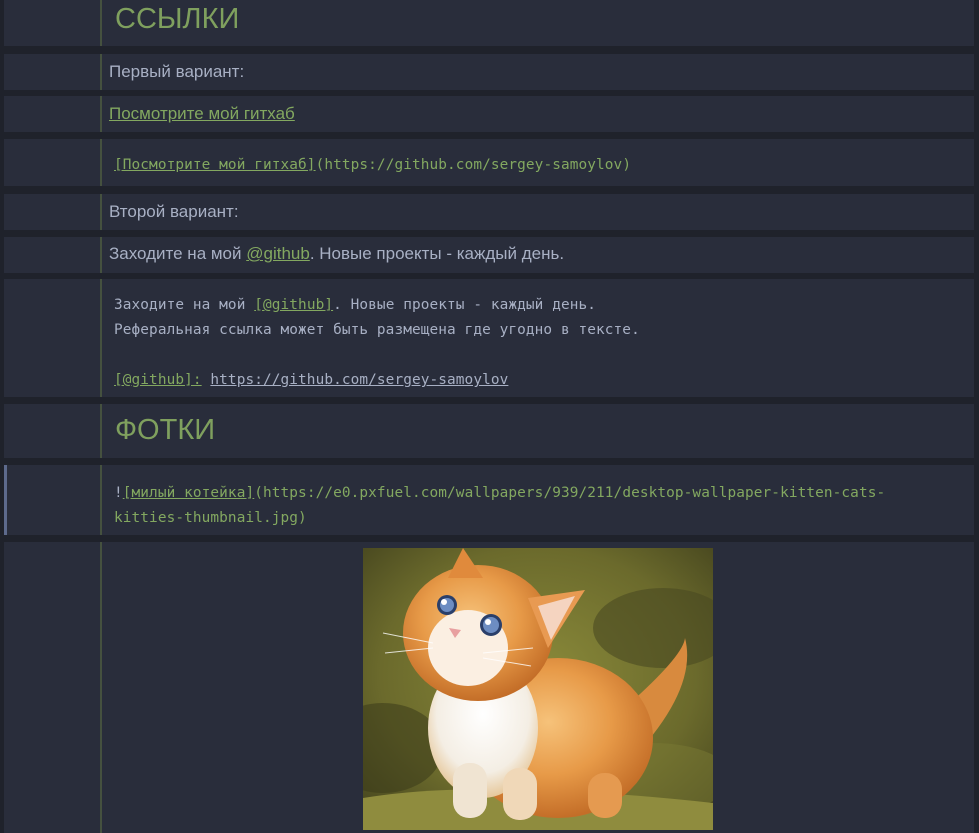 The image size is (979, 833). Describe the element at coordinates (158, 380) in the screenshot. I see `code2-ref-label: [@github]:` at that location.